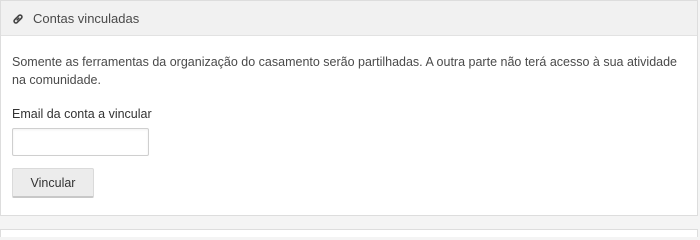 The height and width of the screenshot is (240, 700). Describe the element at coordinates (18, 18) in the screenshot. I see `link-icon` at that location.